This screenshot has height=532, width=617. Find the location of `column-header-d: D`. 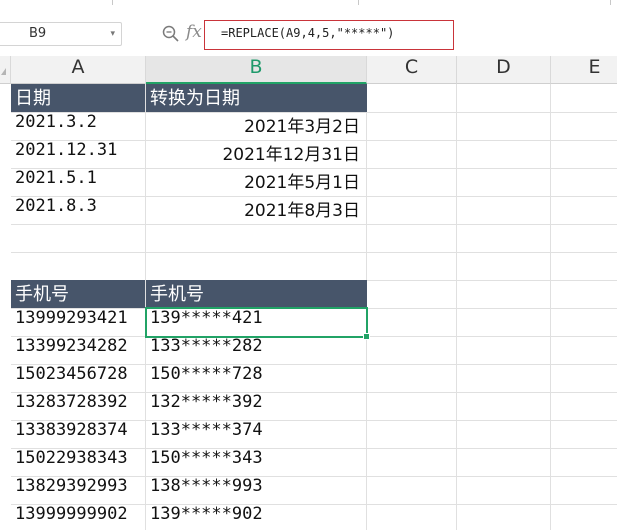

column-header-d: D is located at coordinates (504, 70).